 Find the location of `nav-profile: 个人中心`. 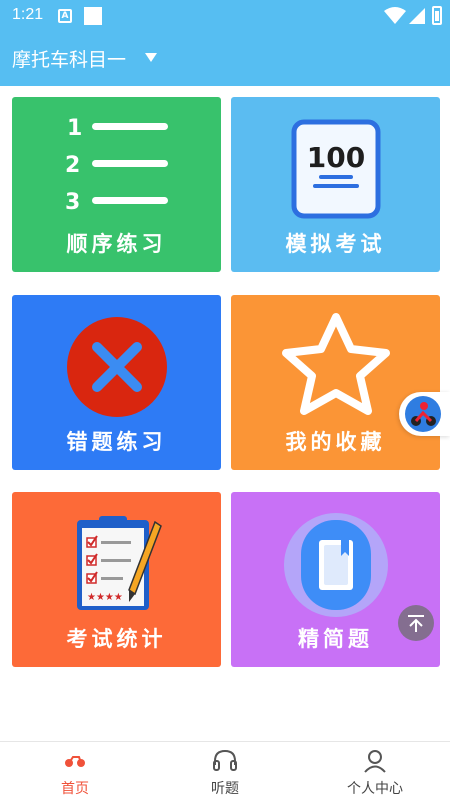

nav-profile: 个人中心 is located at coordinates (375, 771).